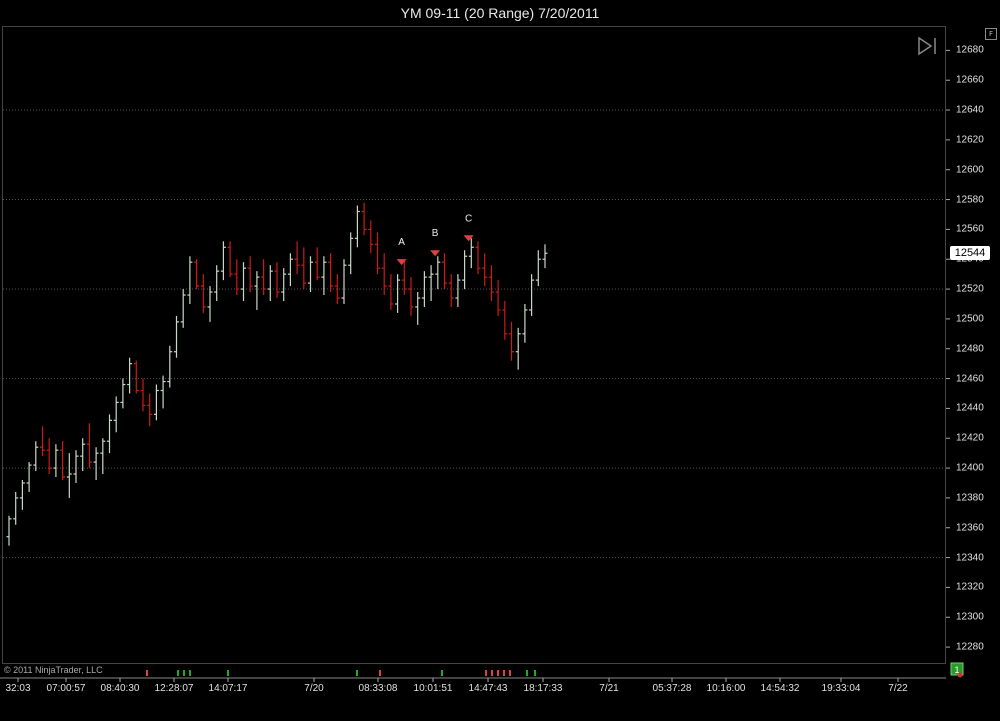 This screenshot has height=721, width=1000. I want to click on x-tick-label: 10:16:00, so click(726, 688).